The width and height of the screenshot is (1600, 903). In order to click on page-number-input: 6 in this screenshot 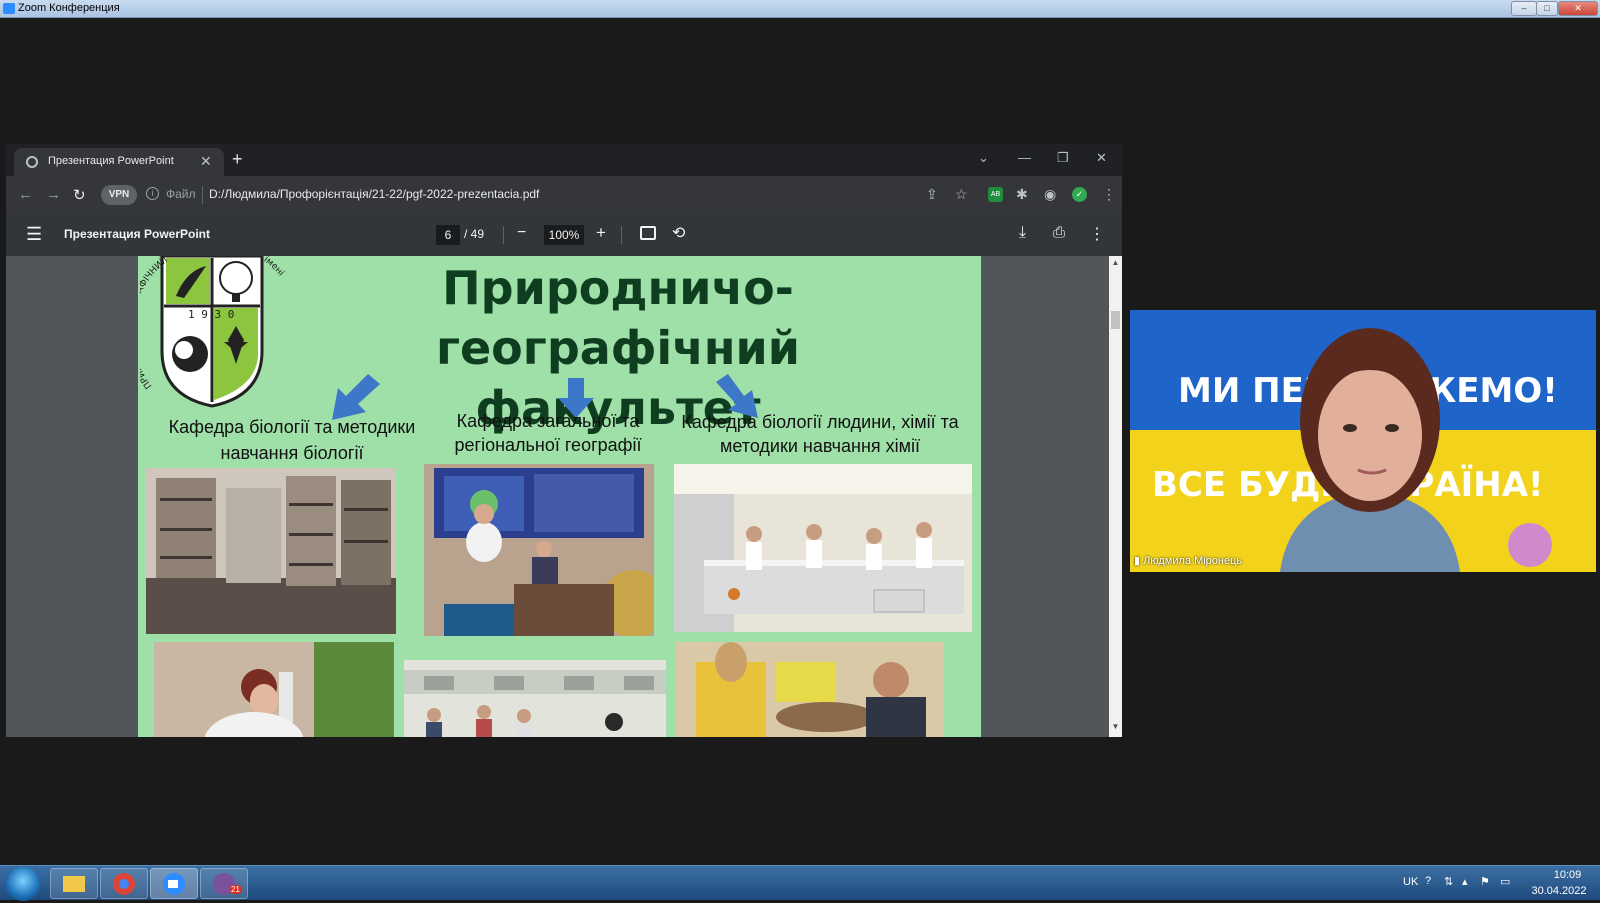, I will do `click(448, 235)`.